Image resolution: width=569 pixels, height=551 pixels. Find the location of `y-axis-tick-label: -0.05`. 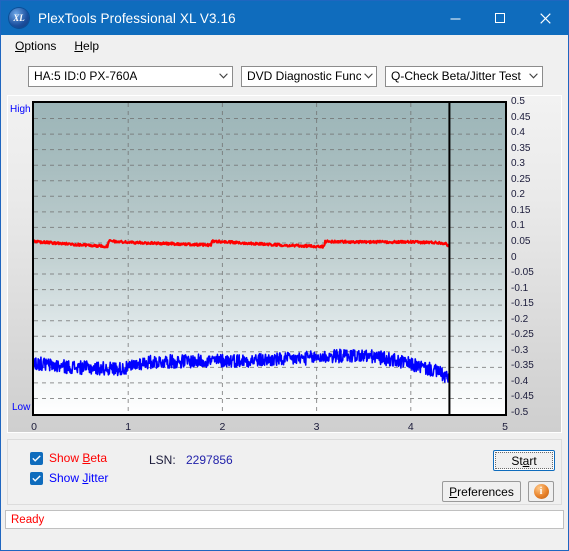

y-axis-tick-label: -0.05 is located at coordinates (522, 273).